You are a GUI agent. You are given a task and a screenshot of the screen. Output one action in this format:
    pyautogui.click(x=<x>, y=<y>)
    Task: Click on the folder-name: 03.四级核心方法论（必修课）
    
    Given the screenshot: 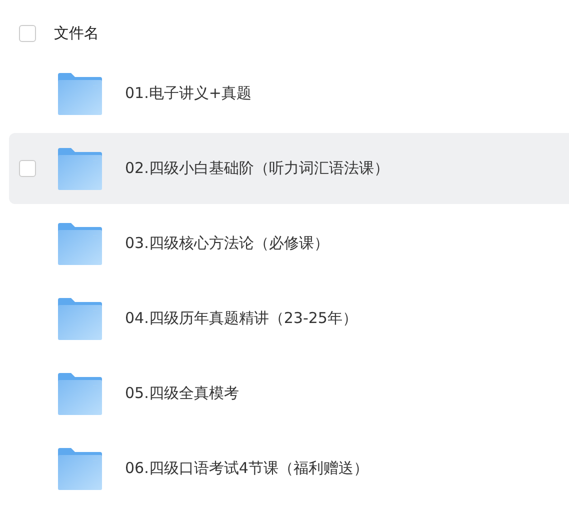 What is the action you would take?
    pyautogui.click(x=227, y=243)
    